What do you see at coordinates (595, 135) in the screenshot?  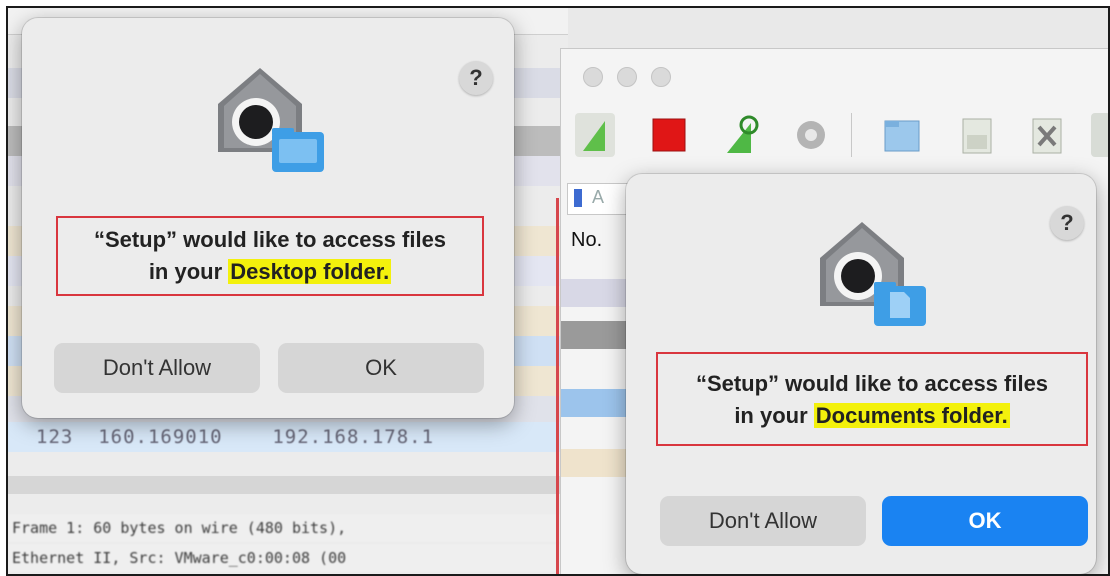 I see `shark-fin-icon` at bounding box center [595, 135].